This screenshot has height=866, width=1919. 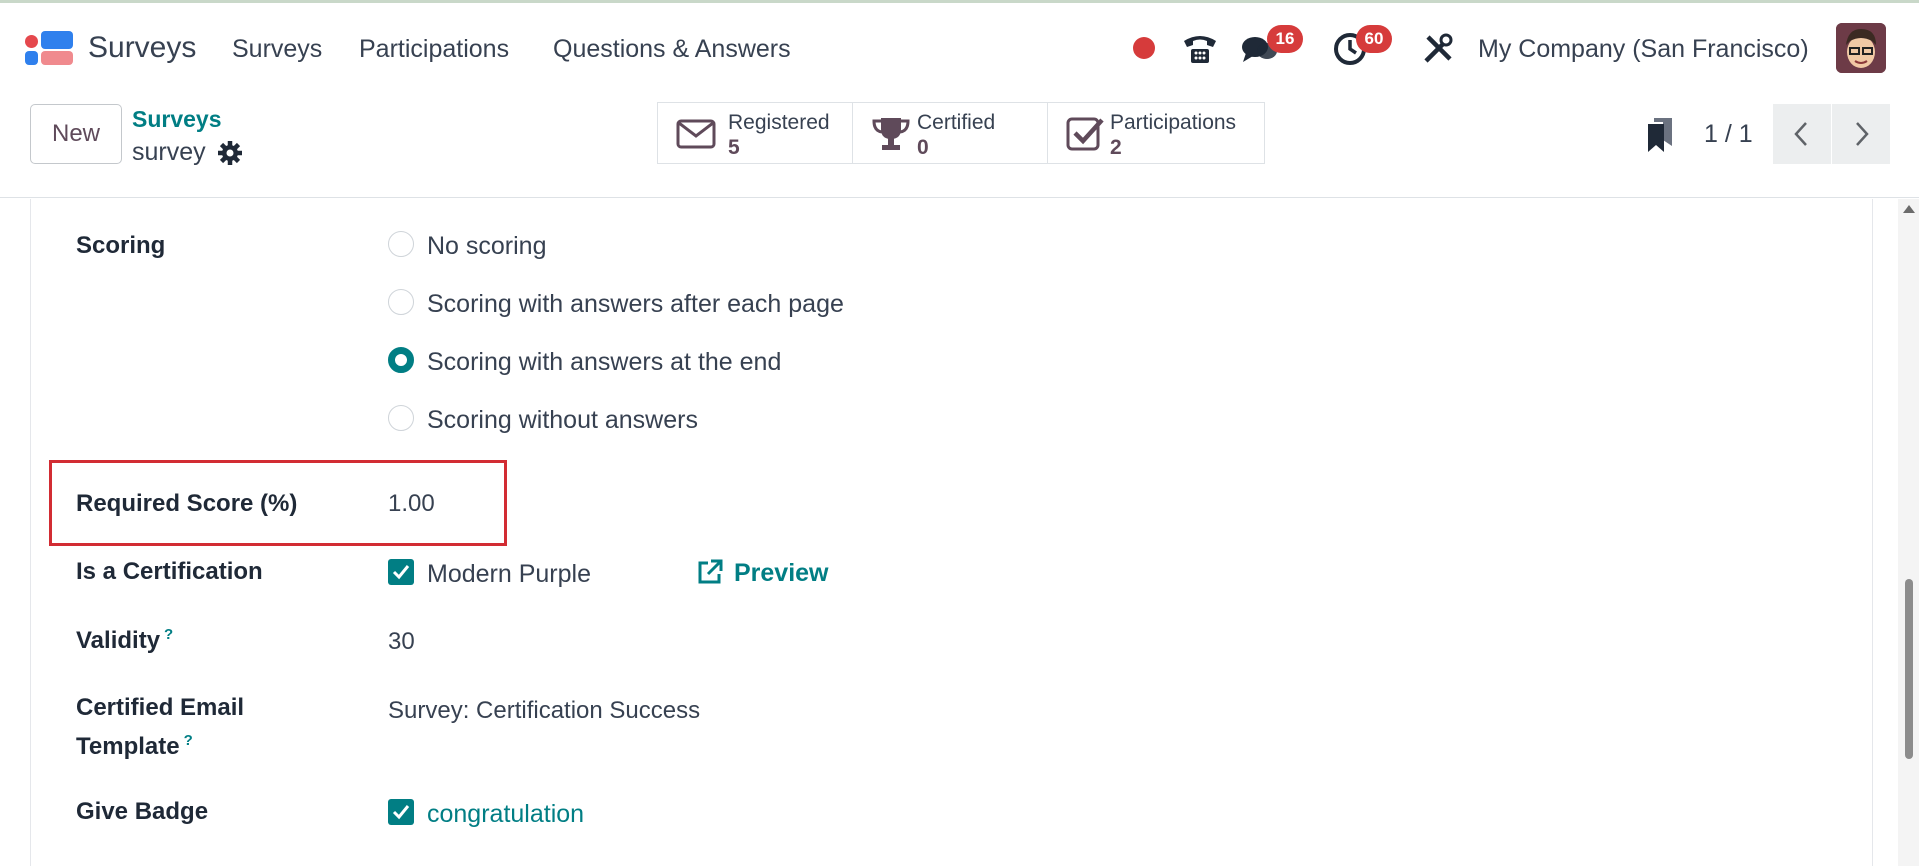 I want to click on radio-no-scoring, so click(x=401, y=244).